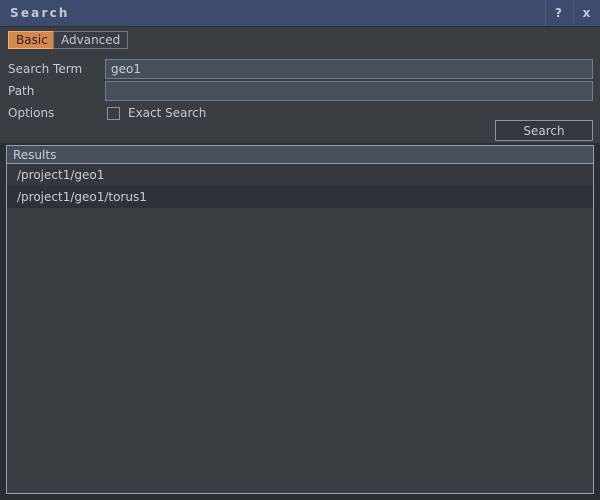 The height and width of the screenshot is (500, 600). I want to click on path-label: Path, so click(21, 91).